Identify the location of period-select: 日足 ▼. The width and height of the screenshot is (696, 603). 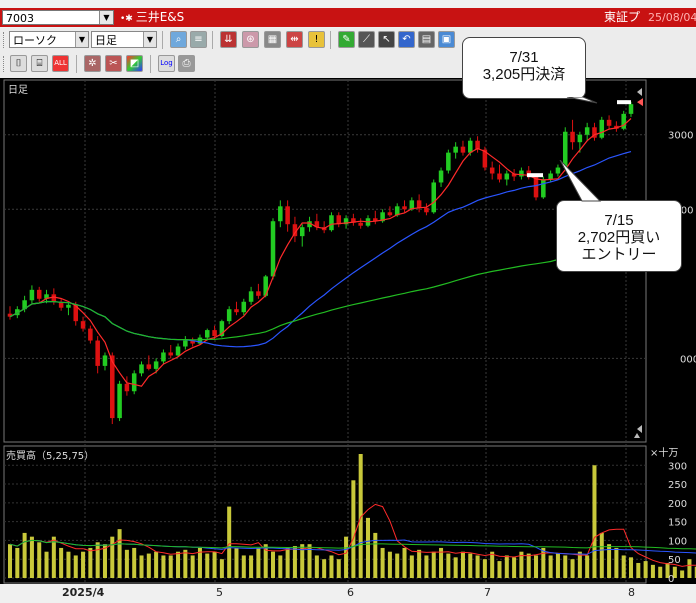
(124, 39).